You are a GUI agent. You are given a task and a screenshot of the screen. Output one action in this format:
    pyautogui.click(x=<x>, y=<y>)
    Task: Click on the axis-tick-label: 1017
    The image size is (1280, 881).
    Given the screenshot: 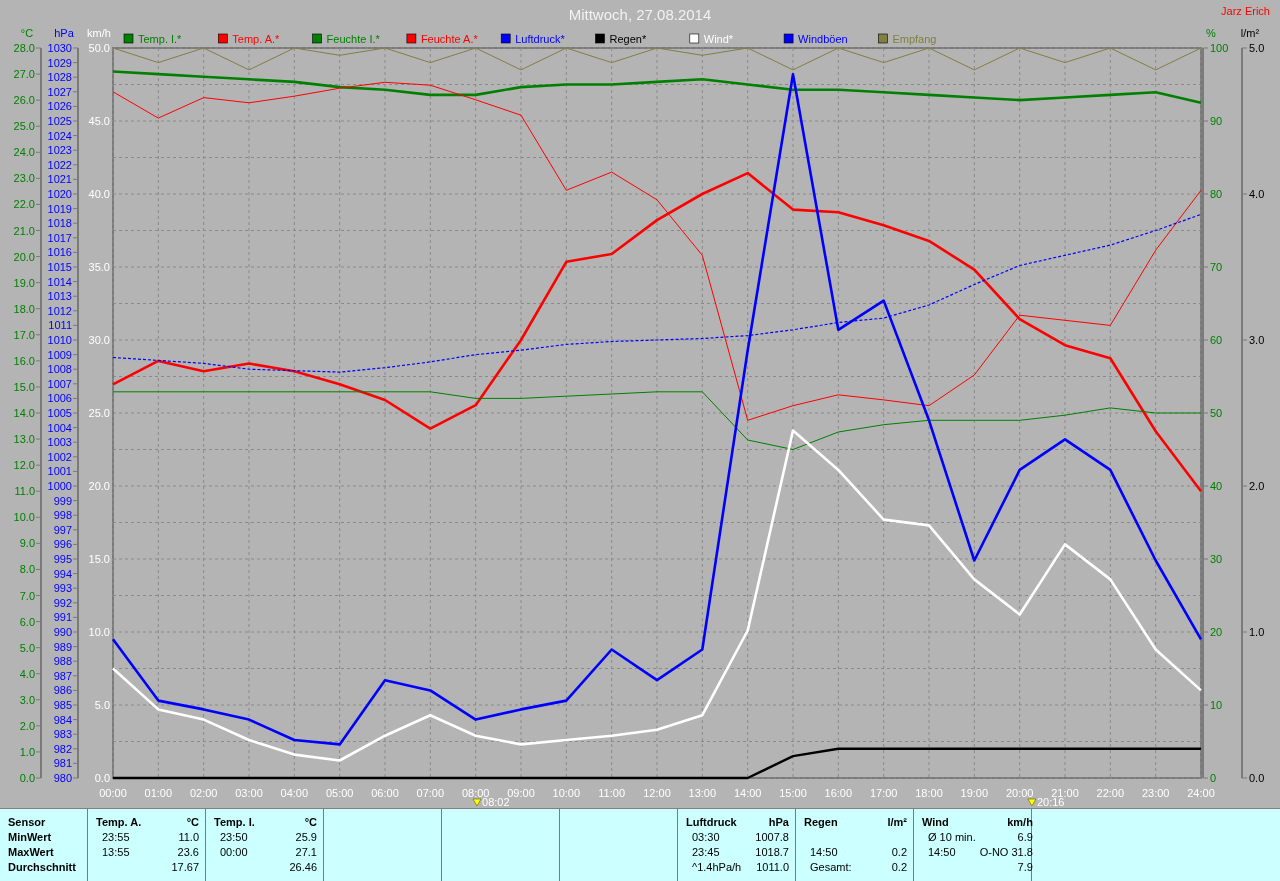 What is the action you would take?
    pyautogui.click(x=59, y=237)
    